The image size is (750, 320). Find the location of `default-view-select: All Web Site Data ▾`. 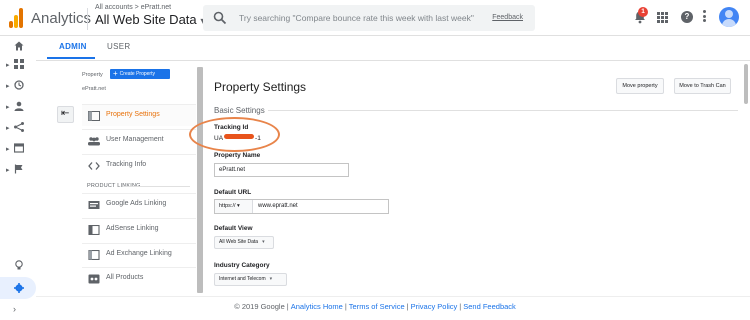

default-view-select: All Web Site Data ▾ is located at coordinates (244, 242).